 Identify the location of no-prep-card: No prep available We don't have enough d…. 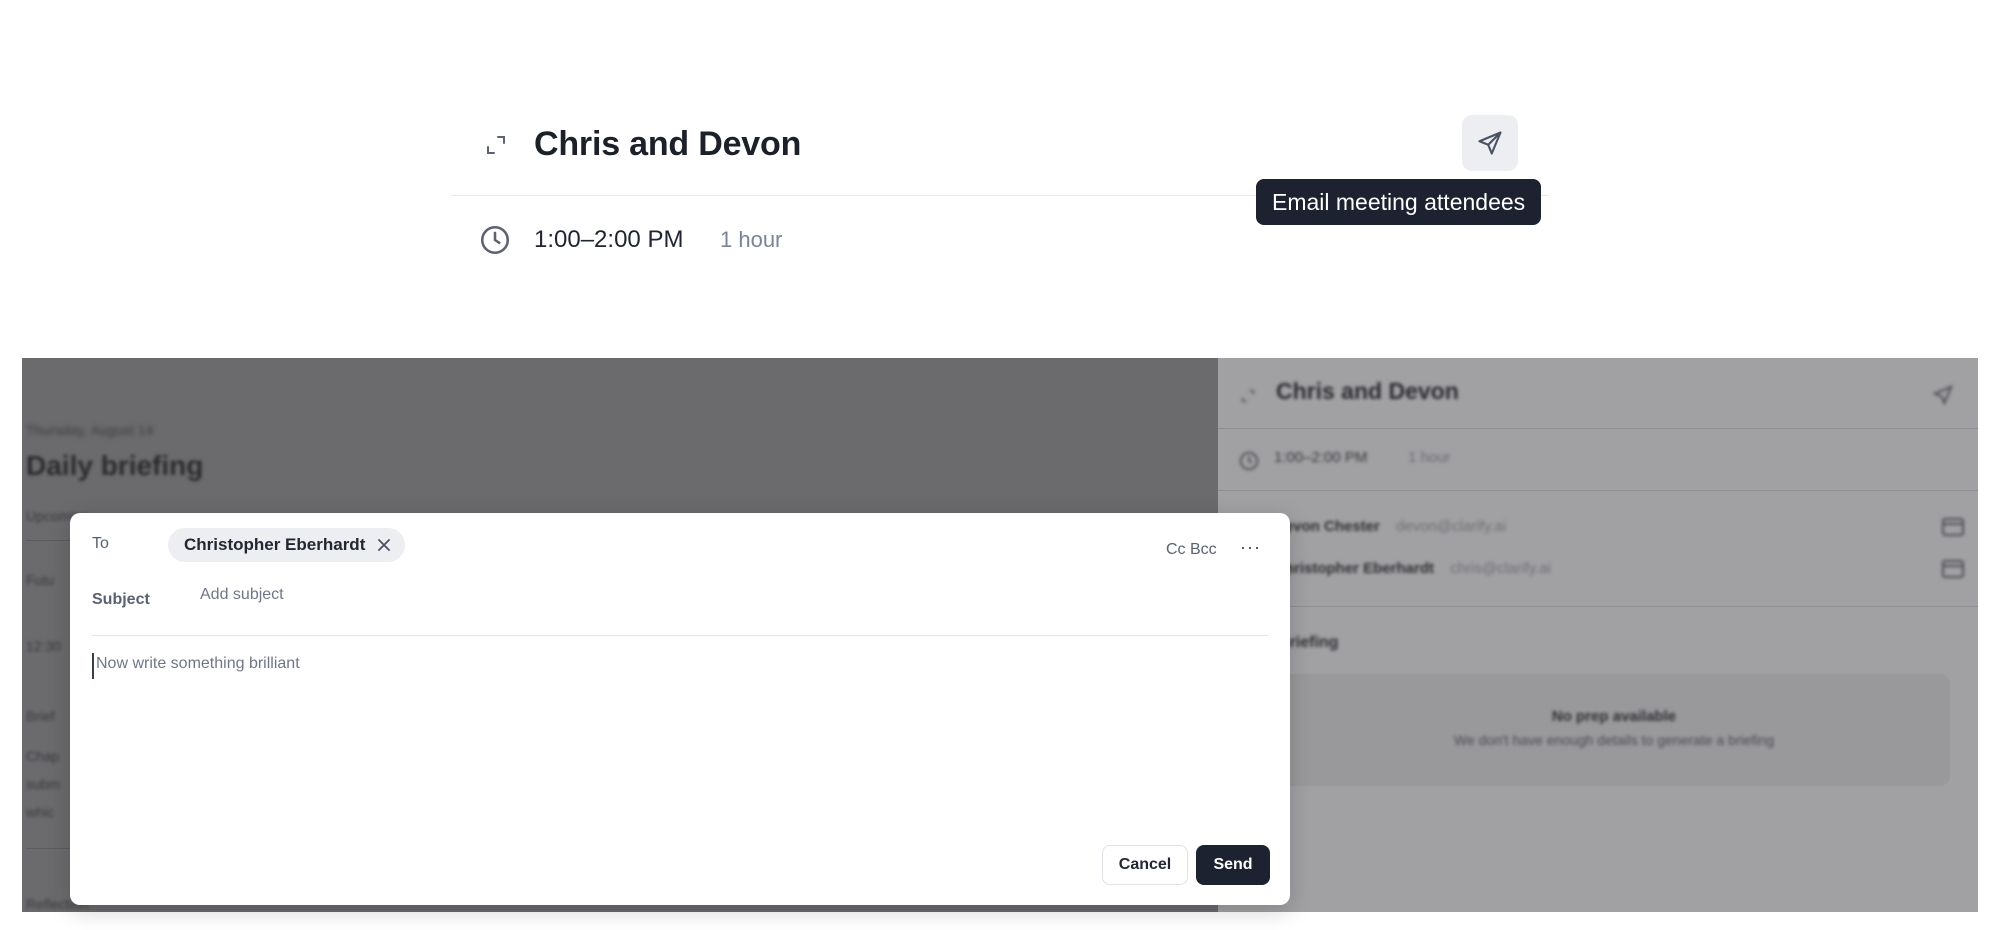
(1614, 730).